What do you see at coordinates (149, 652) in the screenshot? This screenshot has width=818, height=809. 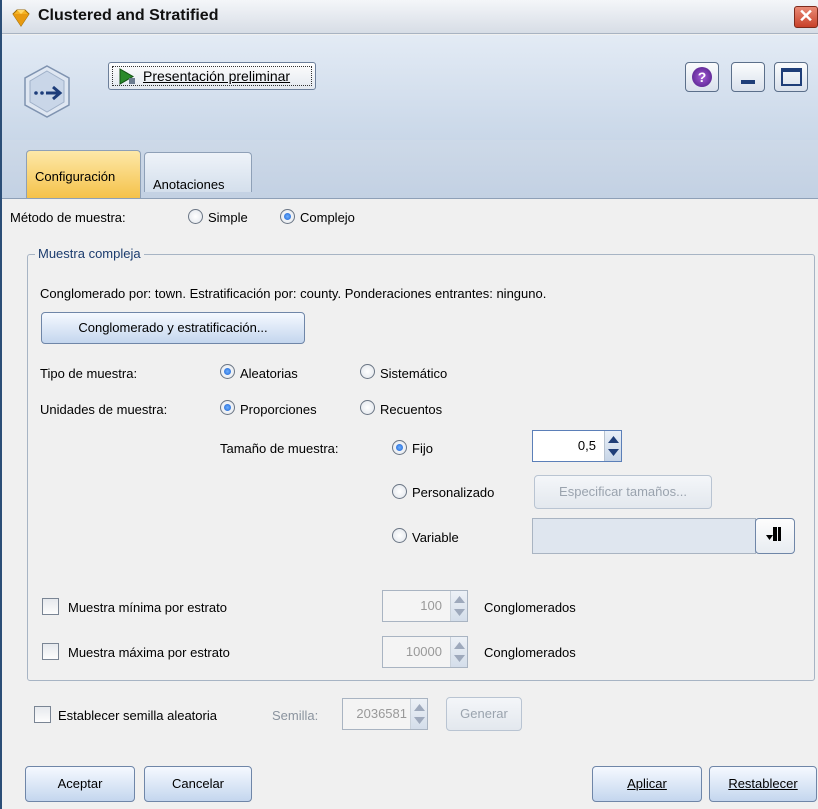 I see `max-per-stratum-label: Muestra máxima por estrato` at bounding box center [149, 652].